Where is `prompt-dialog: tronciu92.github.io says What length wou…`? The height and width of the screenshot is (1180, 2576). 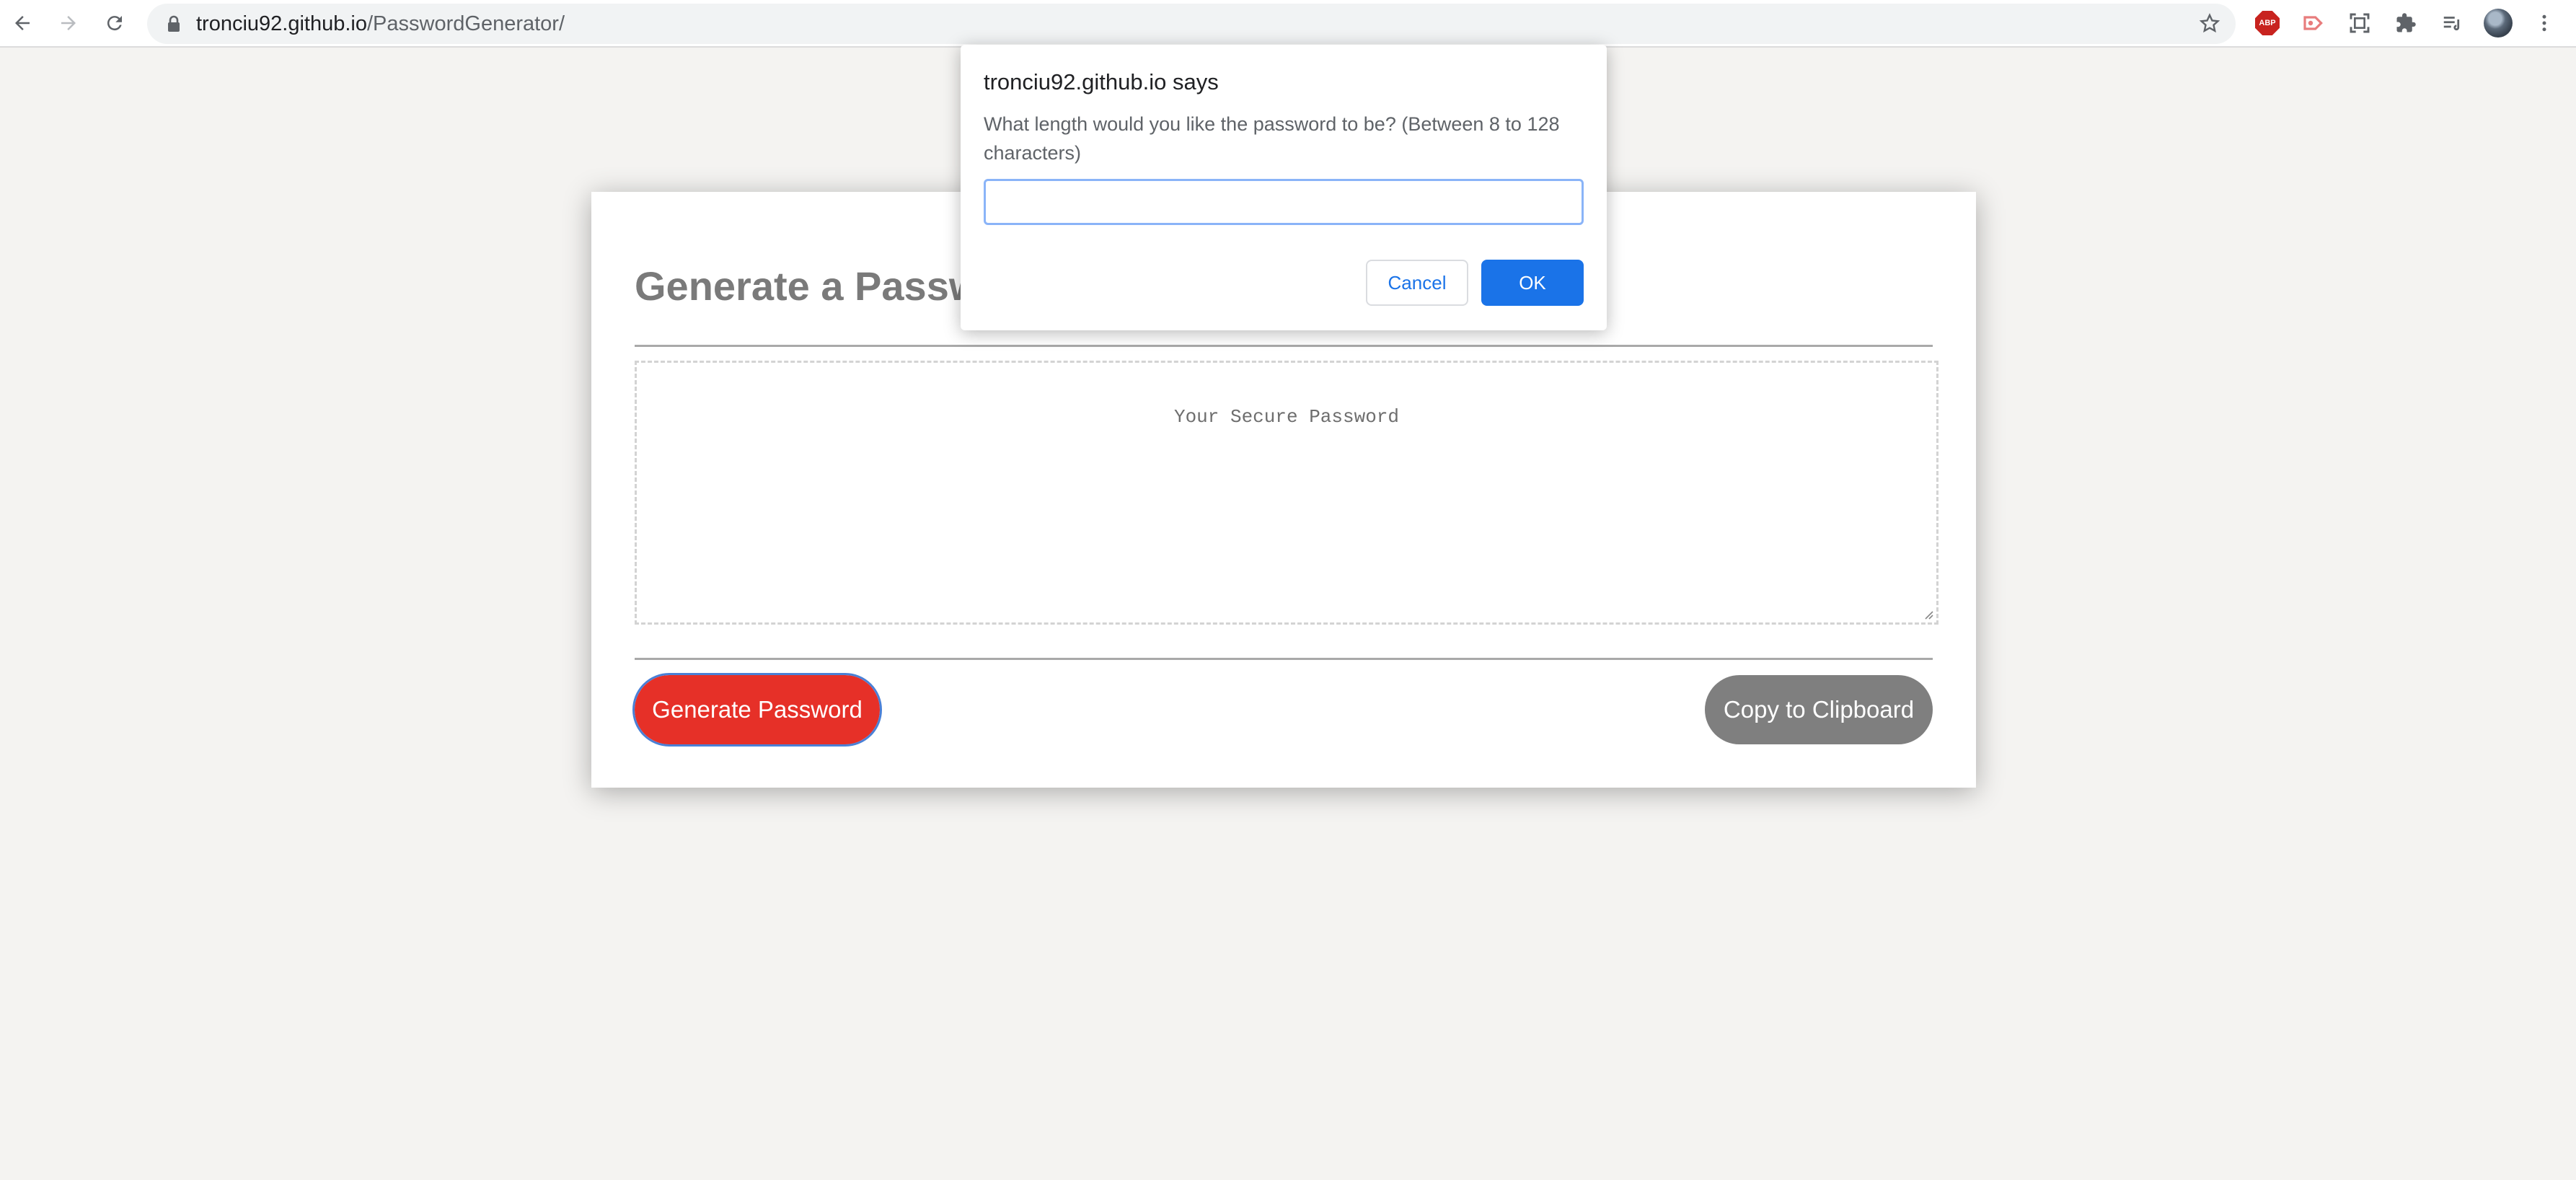 prompt-dialog: tronciu92.github.io says What length wou… is located at coordinates (1284, 187).